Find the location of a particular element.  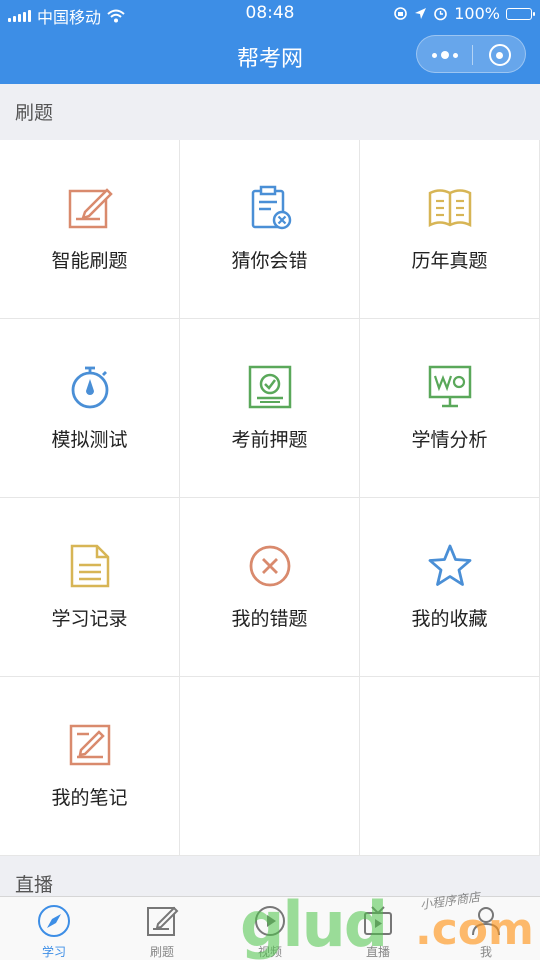

grid-item-mock-test: 模拟测试 is located at coordinates (89, 408).